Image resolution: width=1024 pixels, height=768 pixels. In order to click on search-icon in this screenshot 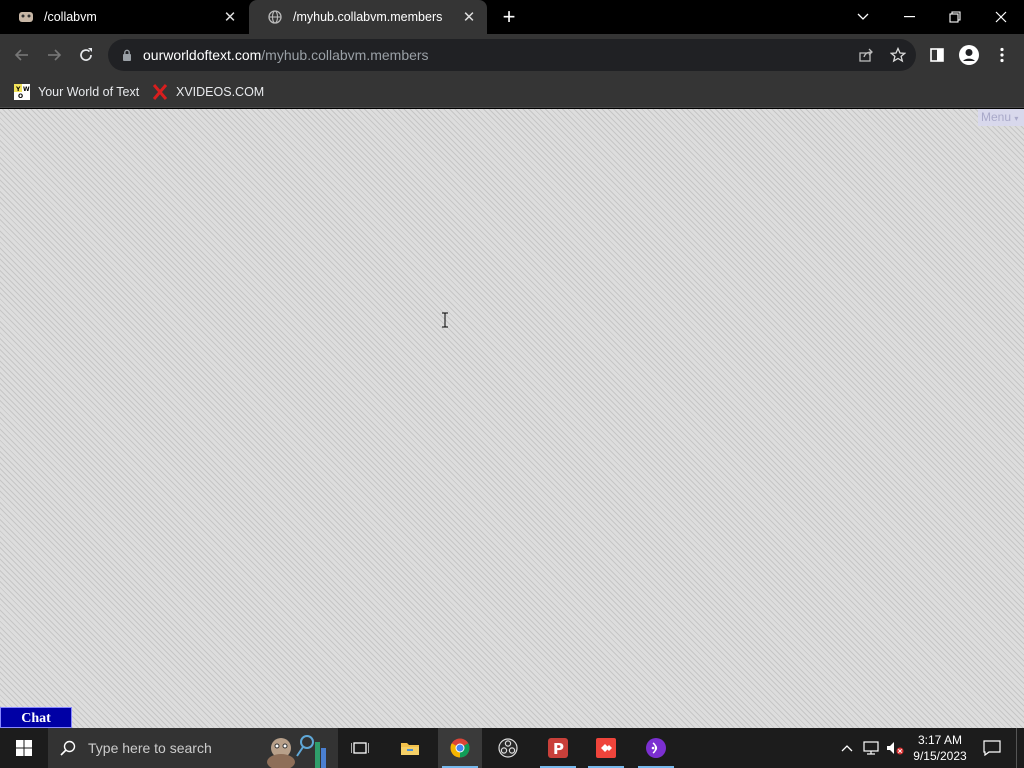, I will do `click(68, 748)`.